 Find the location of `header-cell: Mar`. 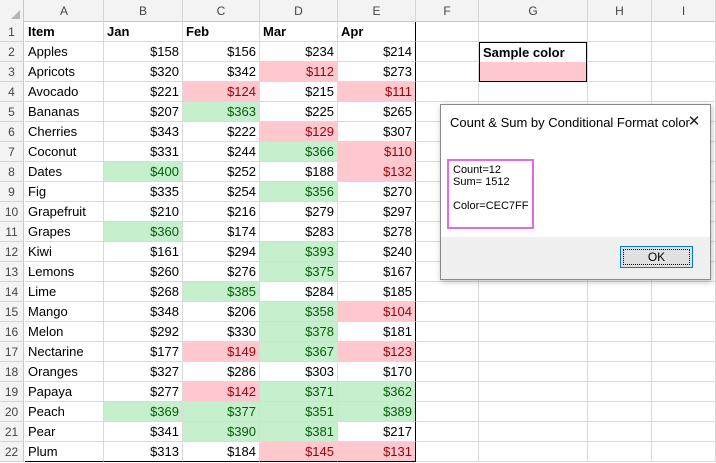

header-cell: Mar is located at coordinates (299, 32).